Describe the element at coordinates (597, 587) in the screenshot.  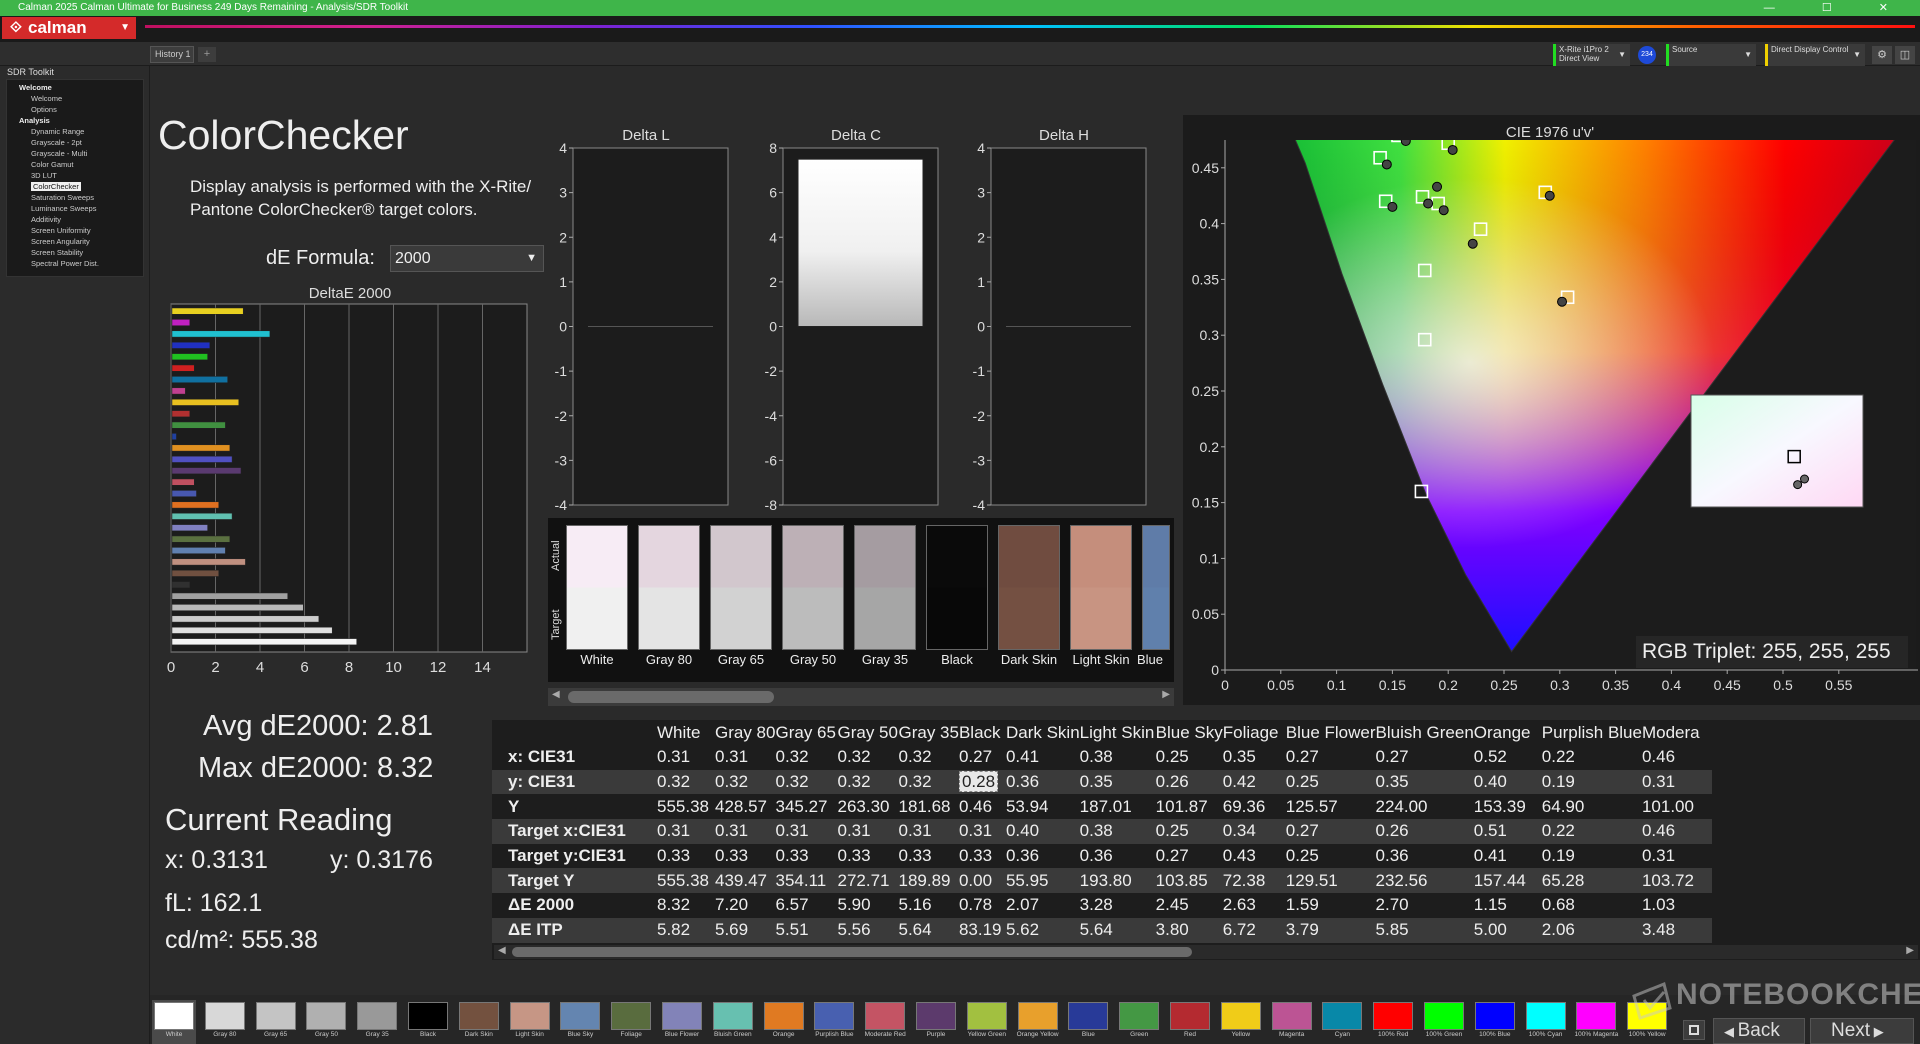
I see `color-swatch` at that location.